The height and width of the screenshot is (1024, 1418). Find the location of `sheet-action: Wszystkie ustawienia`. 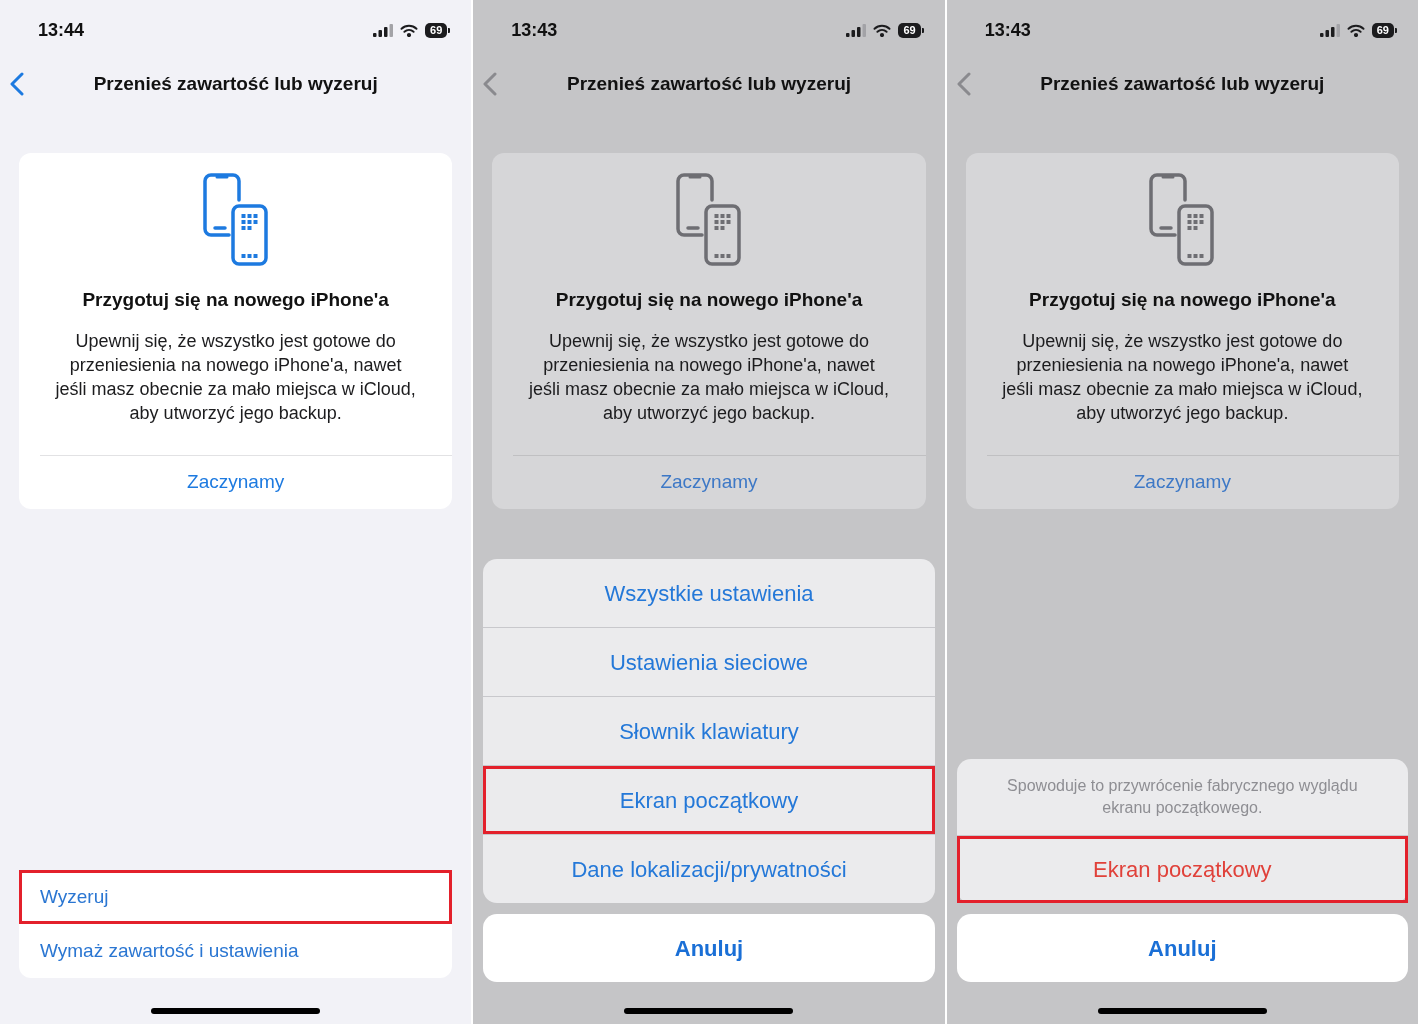

sheet-action: Wszystkie ustawienia is located at coordinates (709, 593).